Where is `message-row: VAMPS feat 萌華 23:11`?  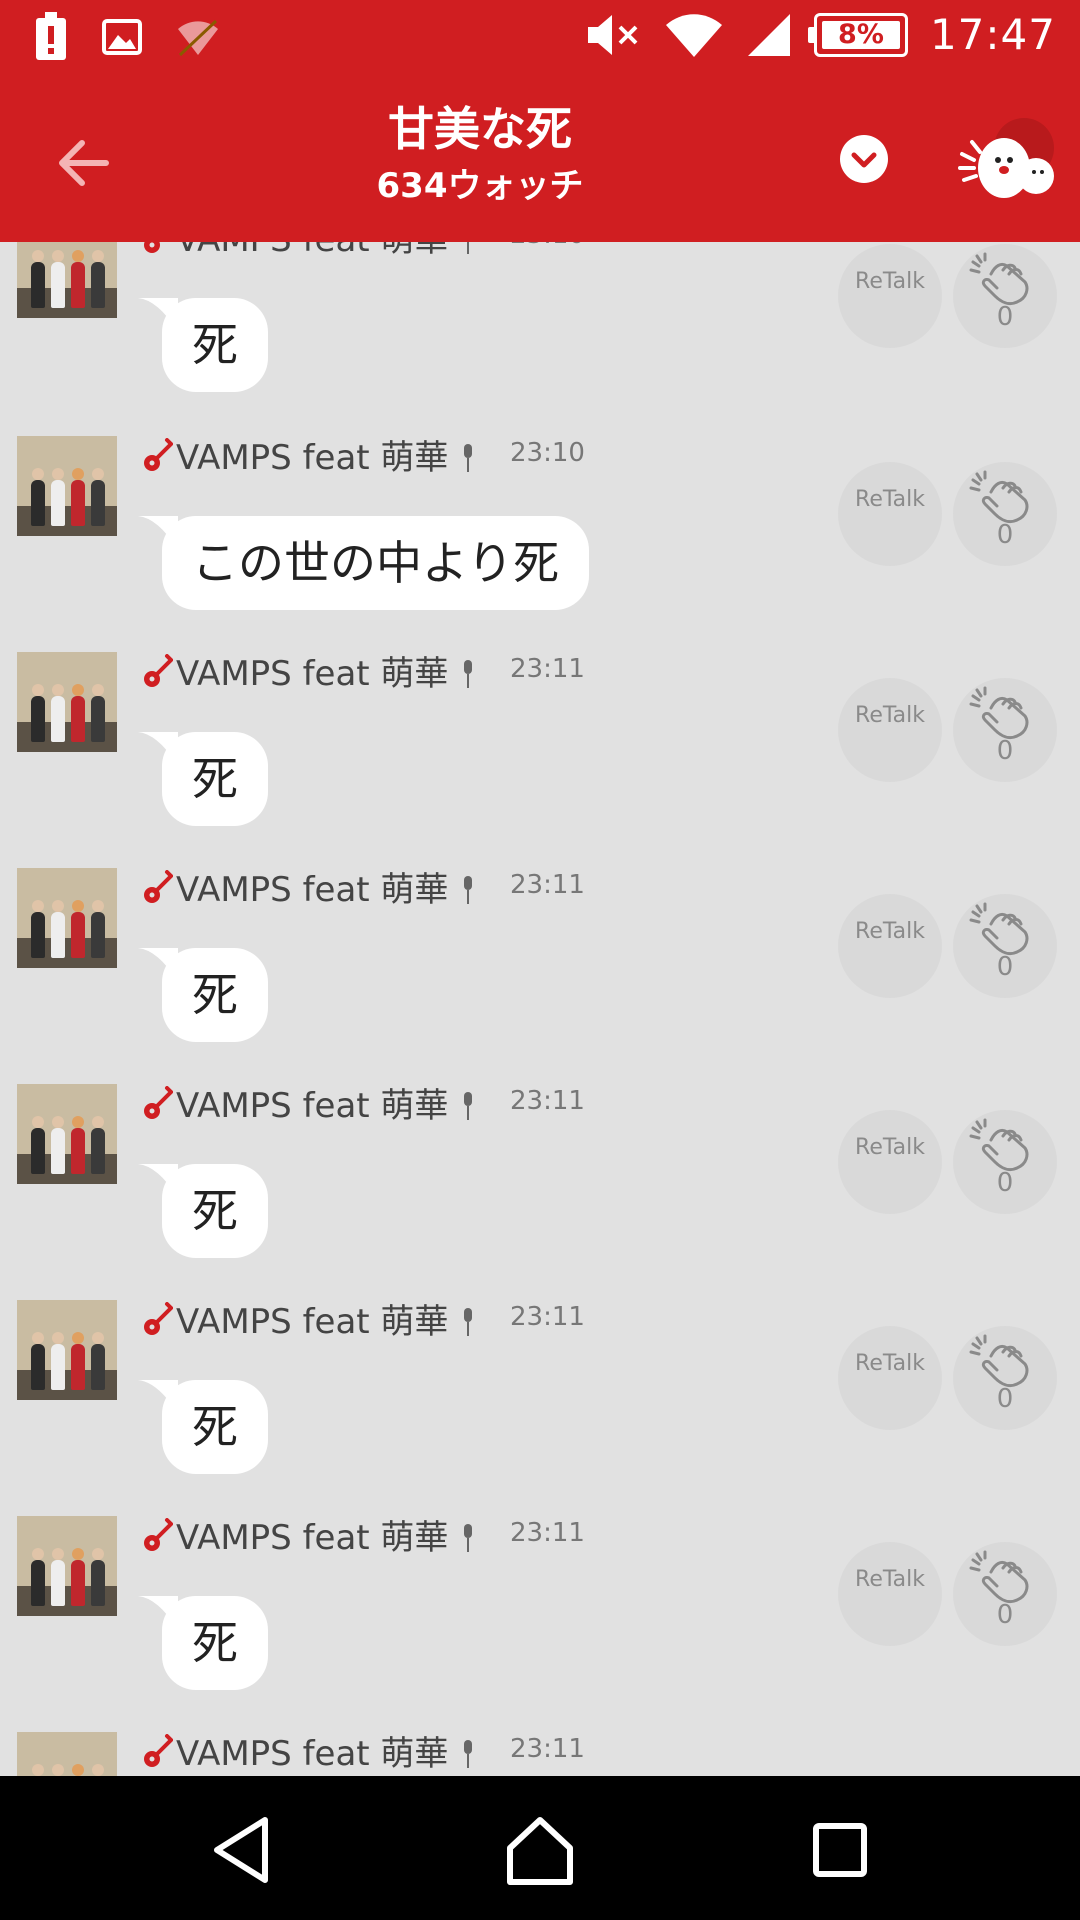 message-row: VAMPS feat 萌華 23:11 is located at coordinates (540, 1754).